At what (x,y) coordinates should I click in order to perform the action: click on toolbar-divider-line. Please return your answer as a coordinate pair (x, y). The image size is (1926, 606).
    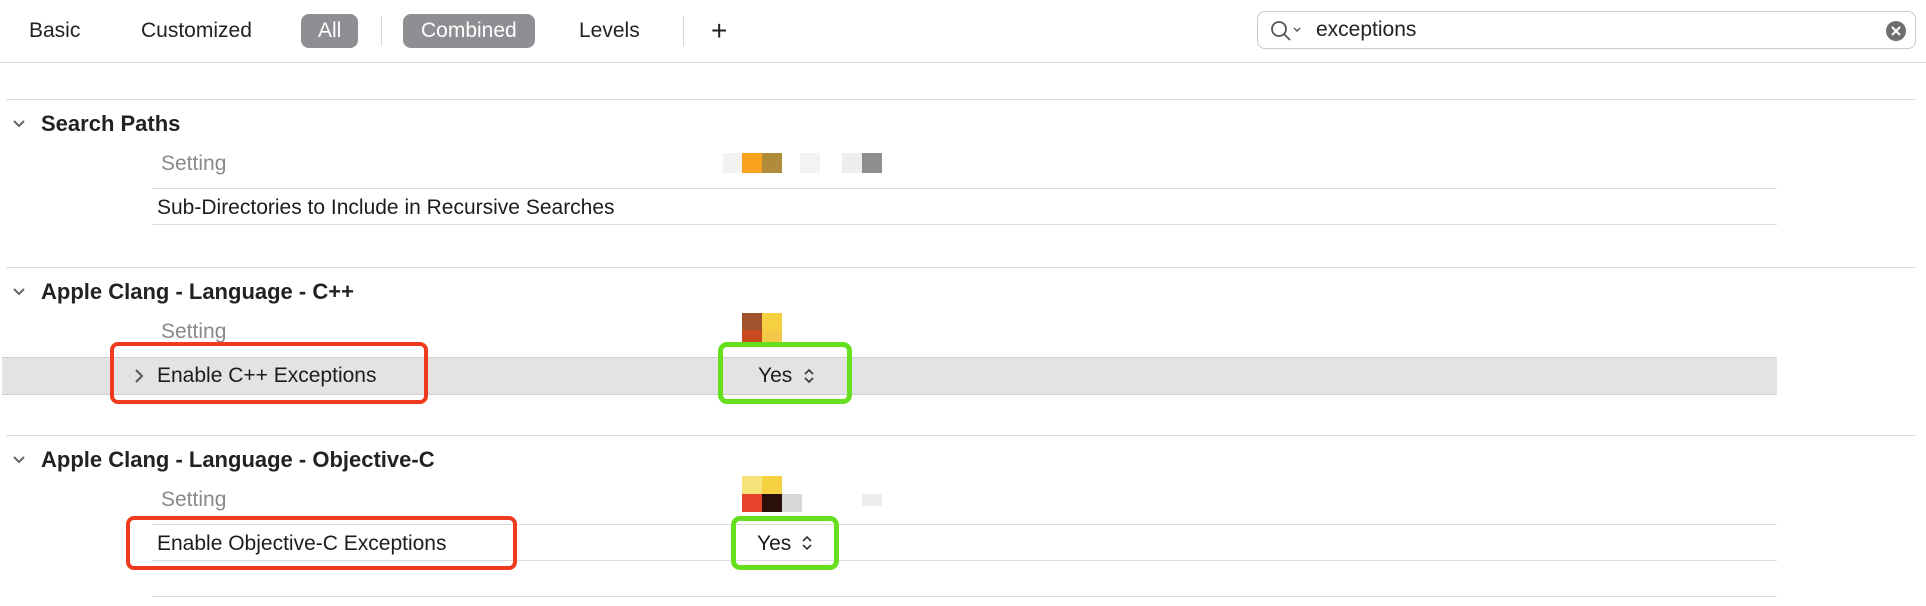
    Looking at the image, I should click on (963, 62).